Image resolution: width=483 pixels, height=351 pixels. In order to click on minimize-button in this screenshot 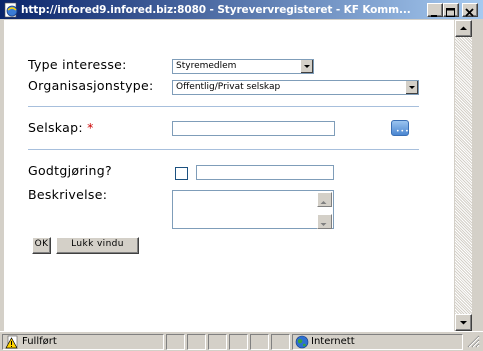, I will do `click(435, 10)`.